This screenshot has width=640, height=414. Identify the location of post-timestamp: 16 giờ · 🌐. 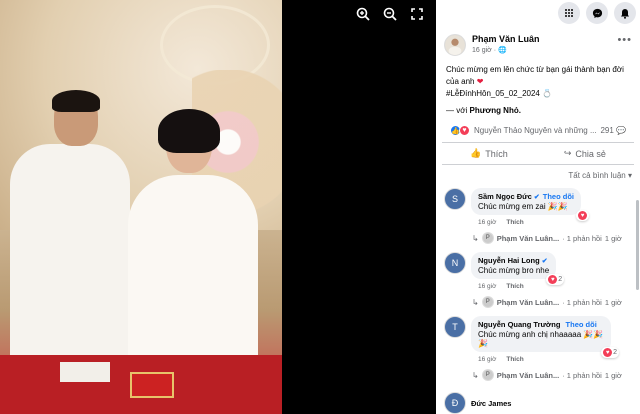
(506, 50).